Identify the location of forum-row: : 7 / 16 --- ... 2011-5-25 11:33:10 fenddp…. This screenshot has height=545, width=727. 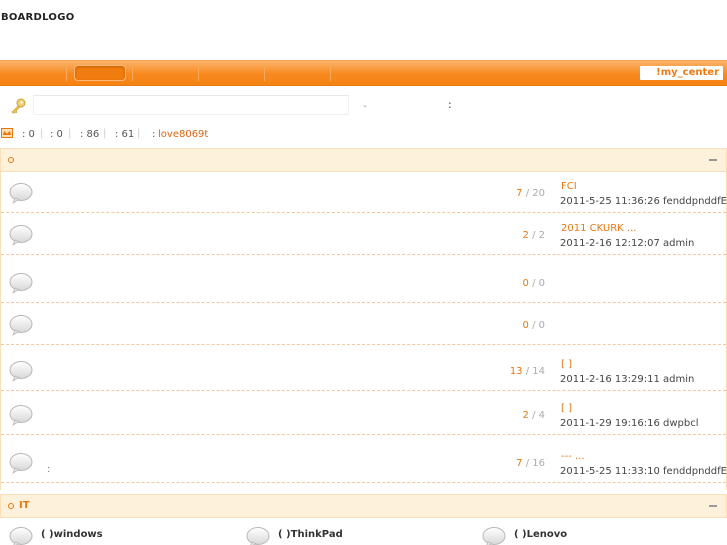
(364, 462).